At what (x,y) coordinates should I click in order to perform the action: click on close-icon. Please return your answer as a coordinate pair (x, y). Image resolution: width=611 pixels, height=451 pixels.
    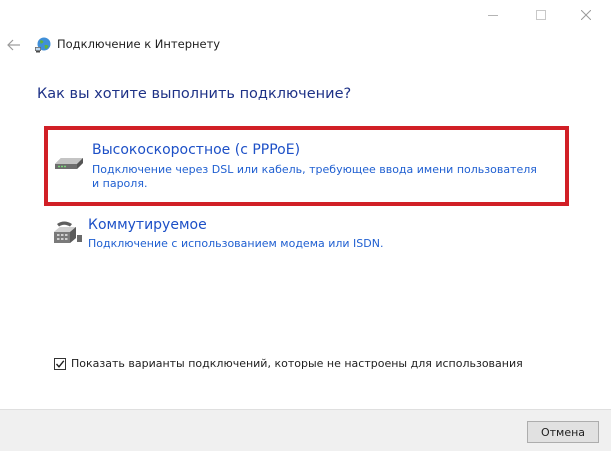
    Looking at the image, I should click on (586, 15).